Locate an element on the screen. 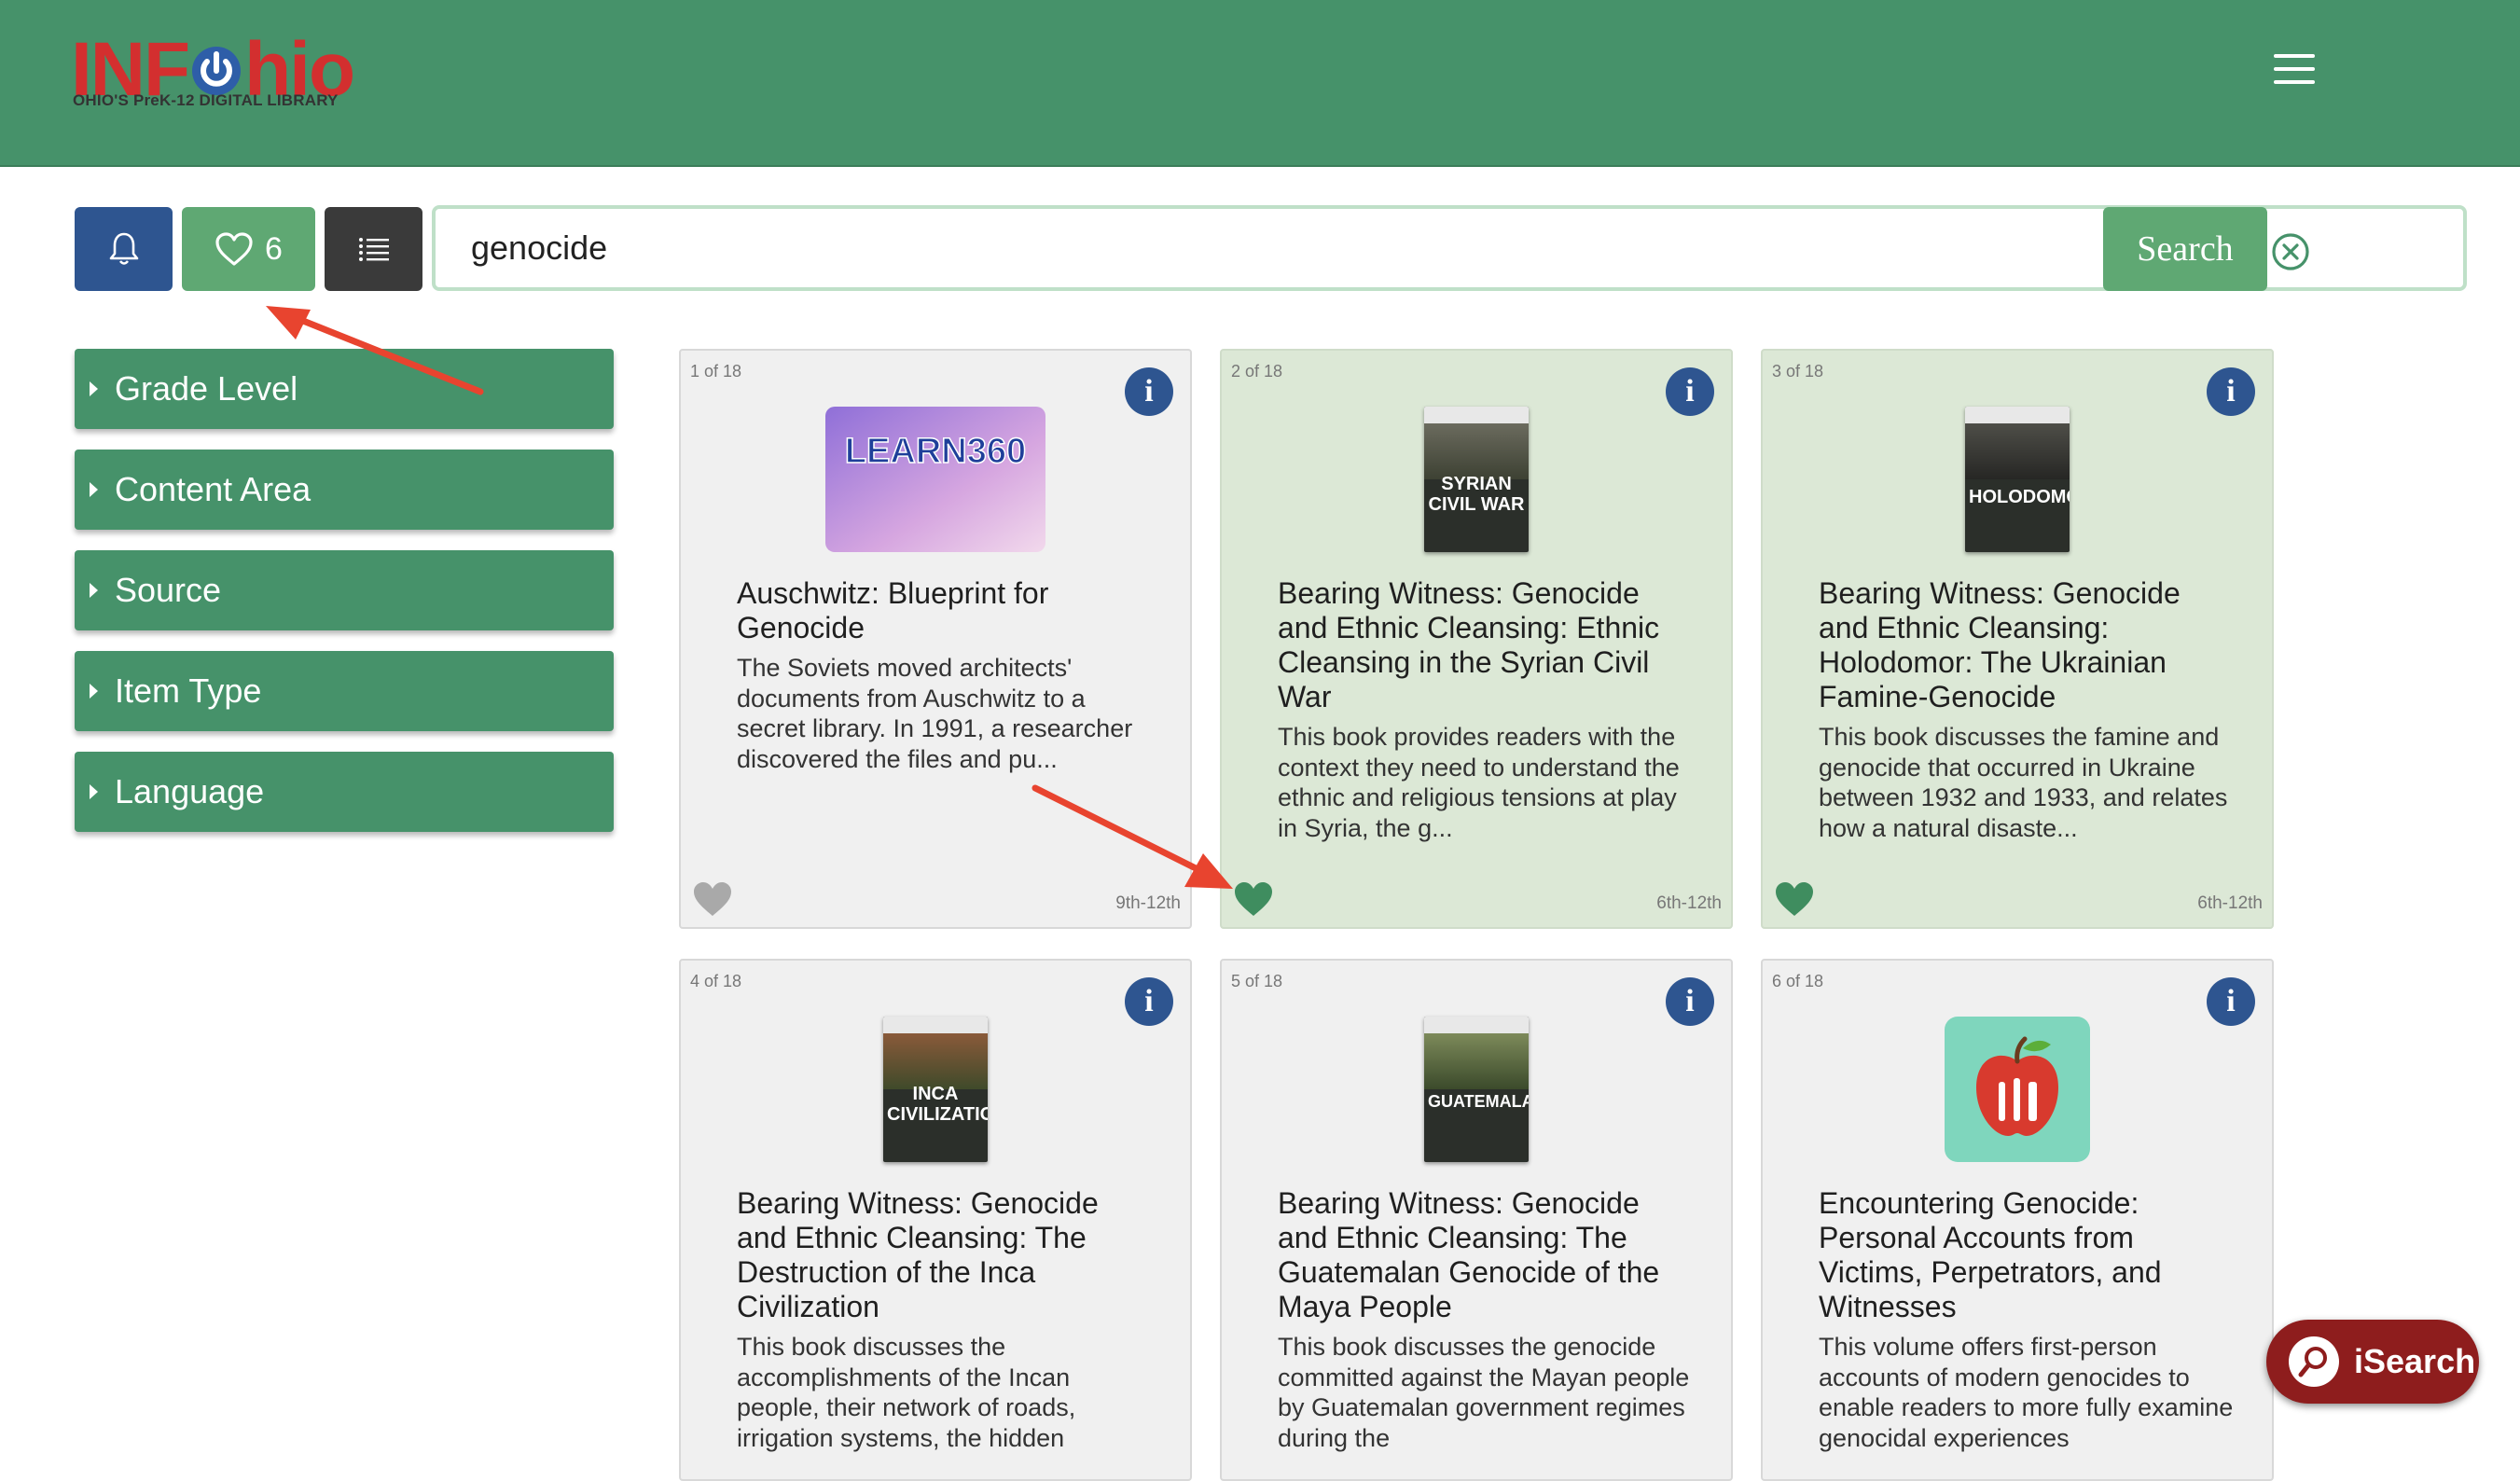 This screenshot has height=1481, width=2520. book-cover: GUATEMALAN is located at coordinates (1476, 1089).